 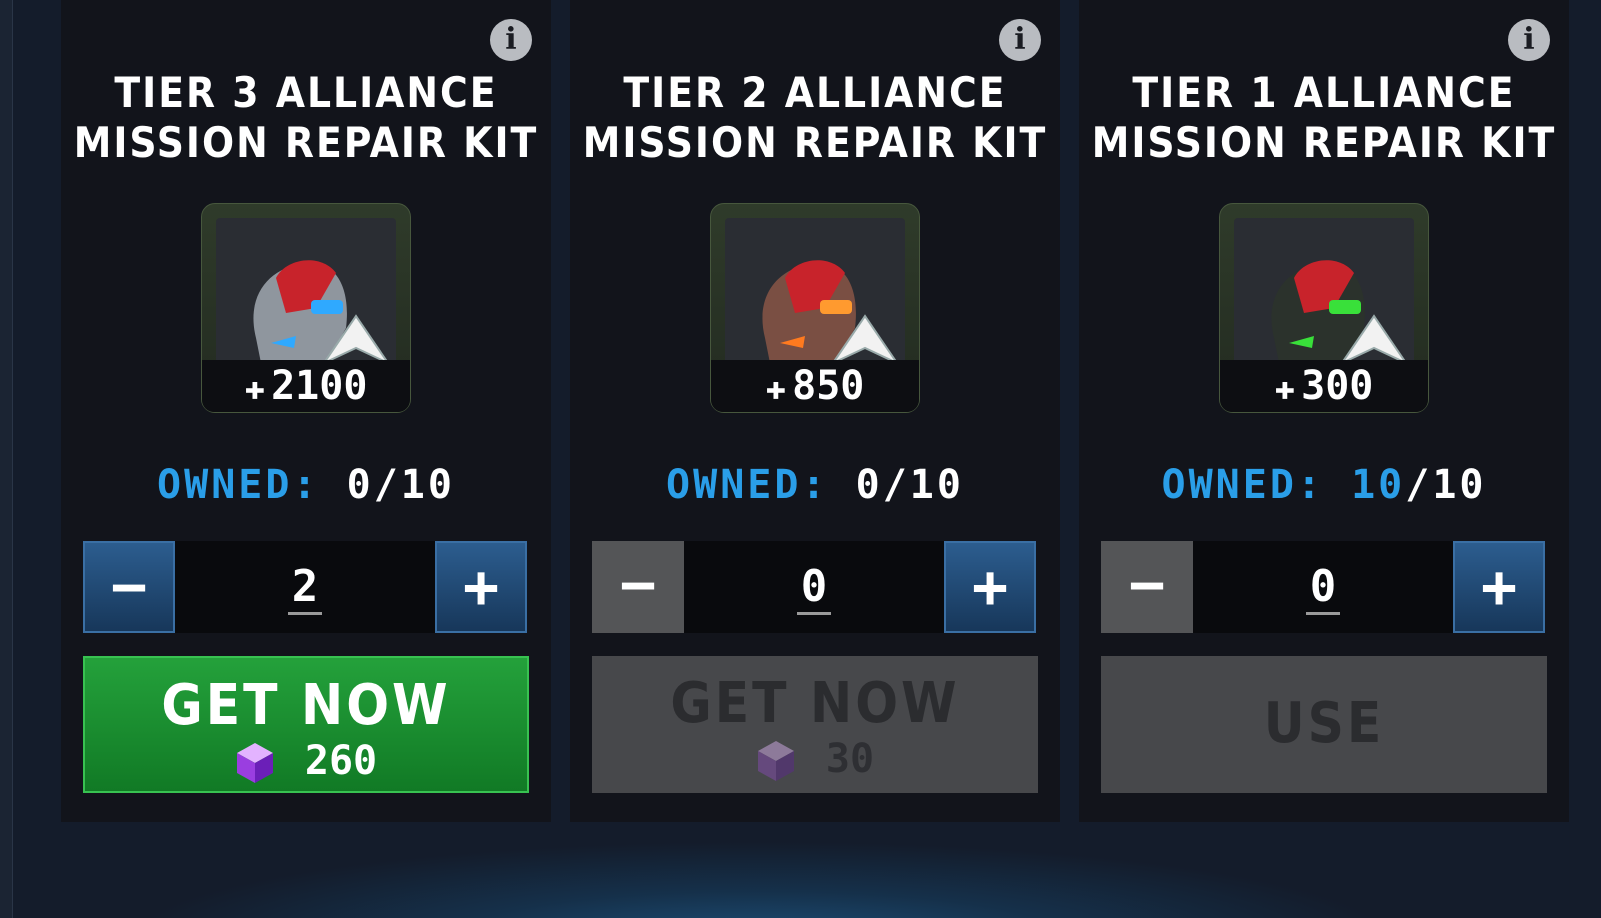 What do you see at coordinates (1324, 386) in the screenshot?
I see `health-value: ✚ 300` at bounding box center [1324, 386].